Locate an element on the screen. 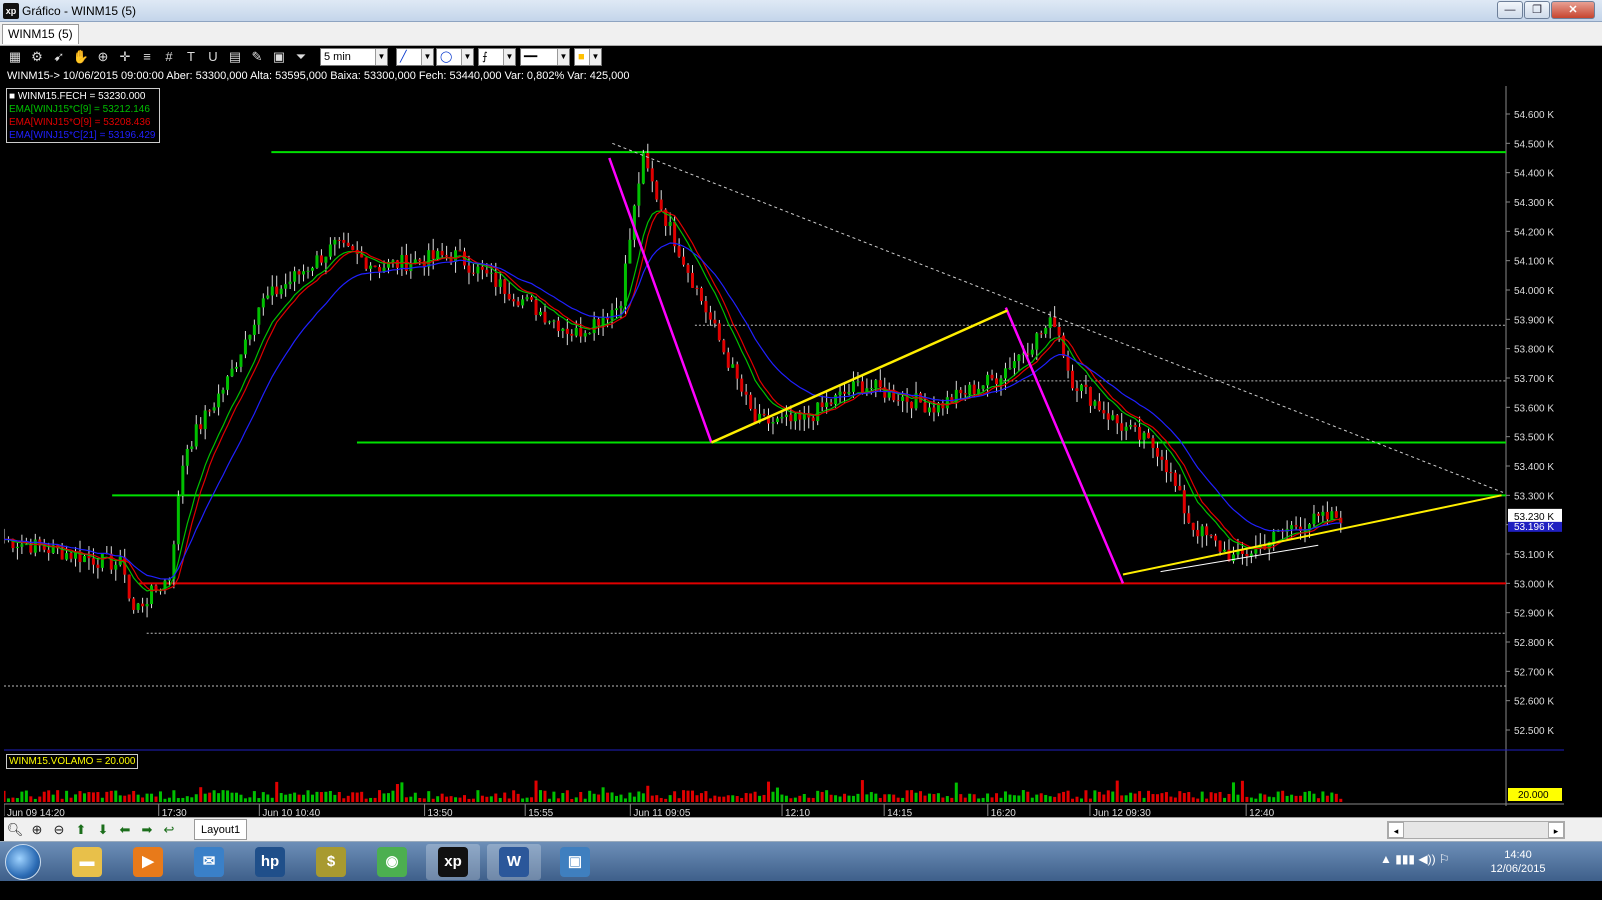  zoom-icon: ⊕ is located at coordinates (103, 57).